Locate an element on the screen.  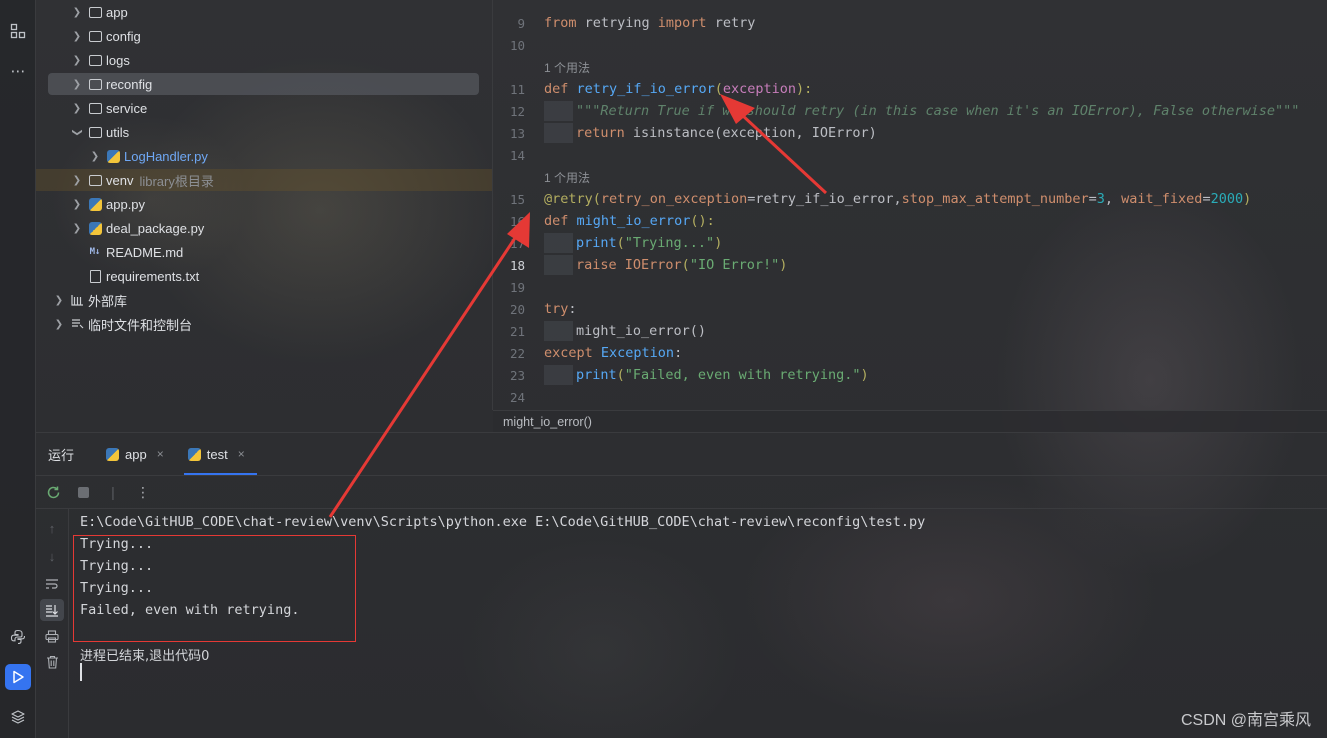
tree-item-label: app is located at coordinates (117, 12).